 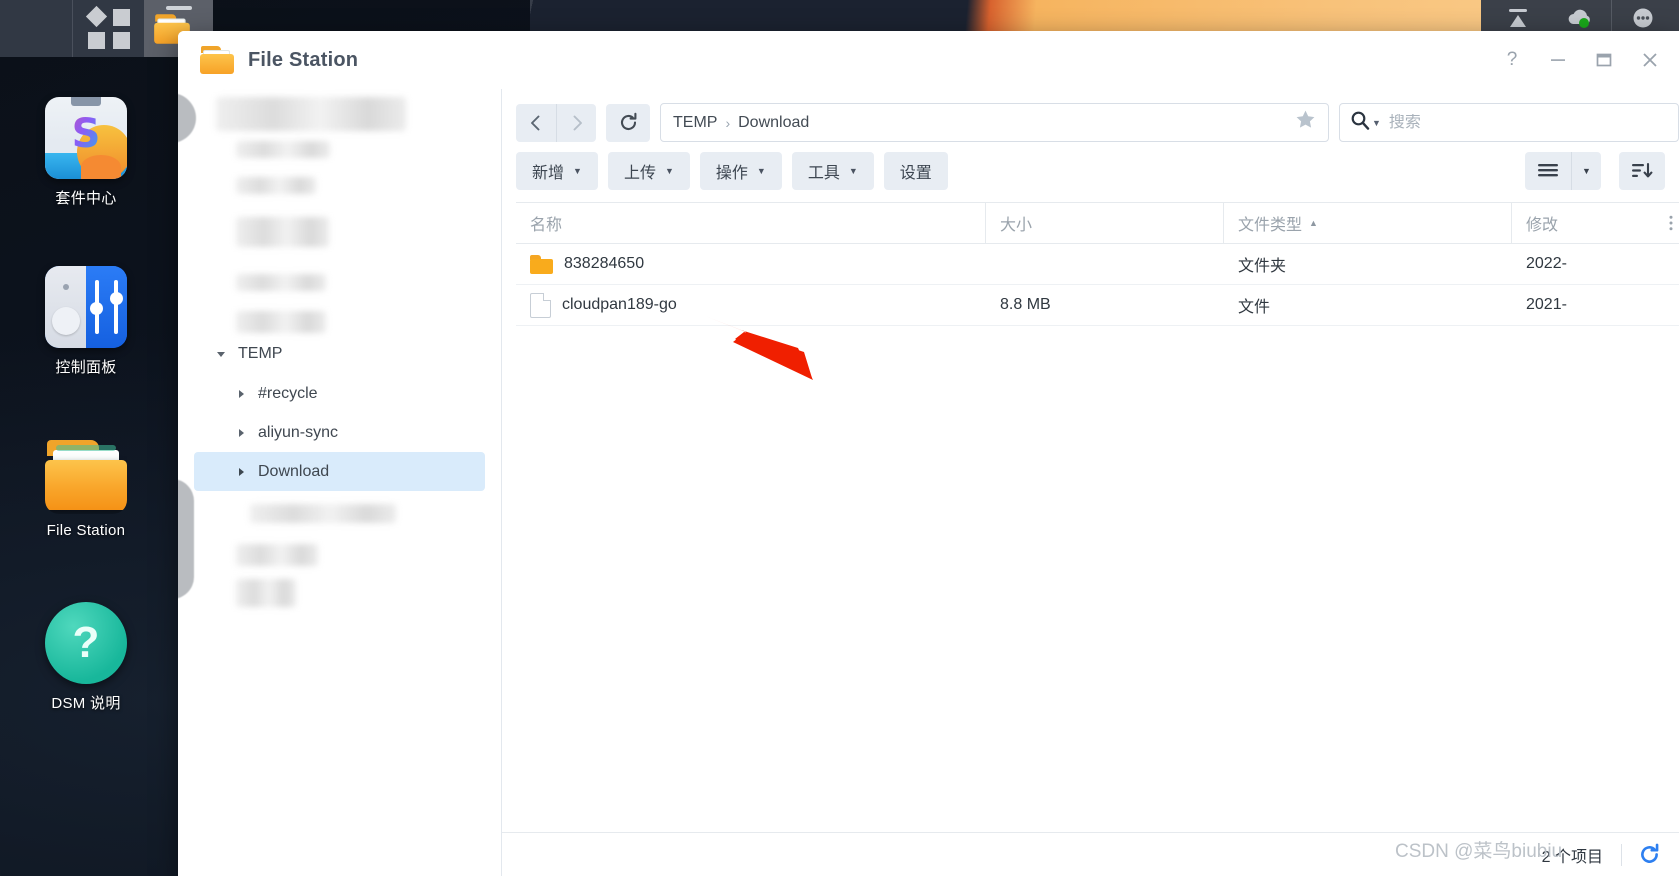 I want to click on tree-item-temp: TEMP, so click(x=339, y=353).